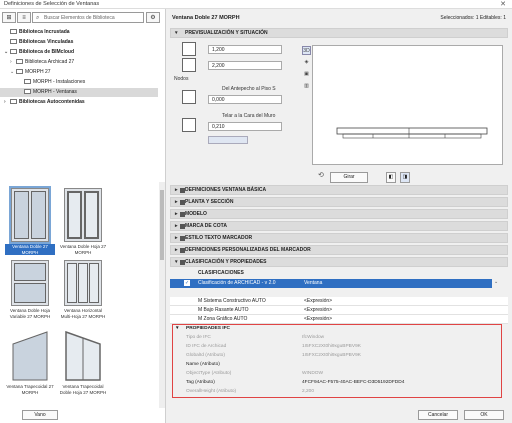 This screenshot has height=423, width=512. What do you see at coordinates (250, 391) in the screenshot?
I see `ifc-row: OverallHeight (Atributo) 2,200` at bounding box center [250, 391].